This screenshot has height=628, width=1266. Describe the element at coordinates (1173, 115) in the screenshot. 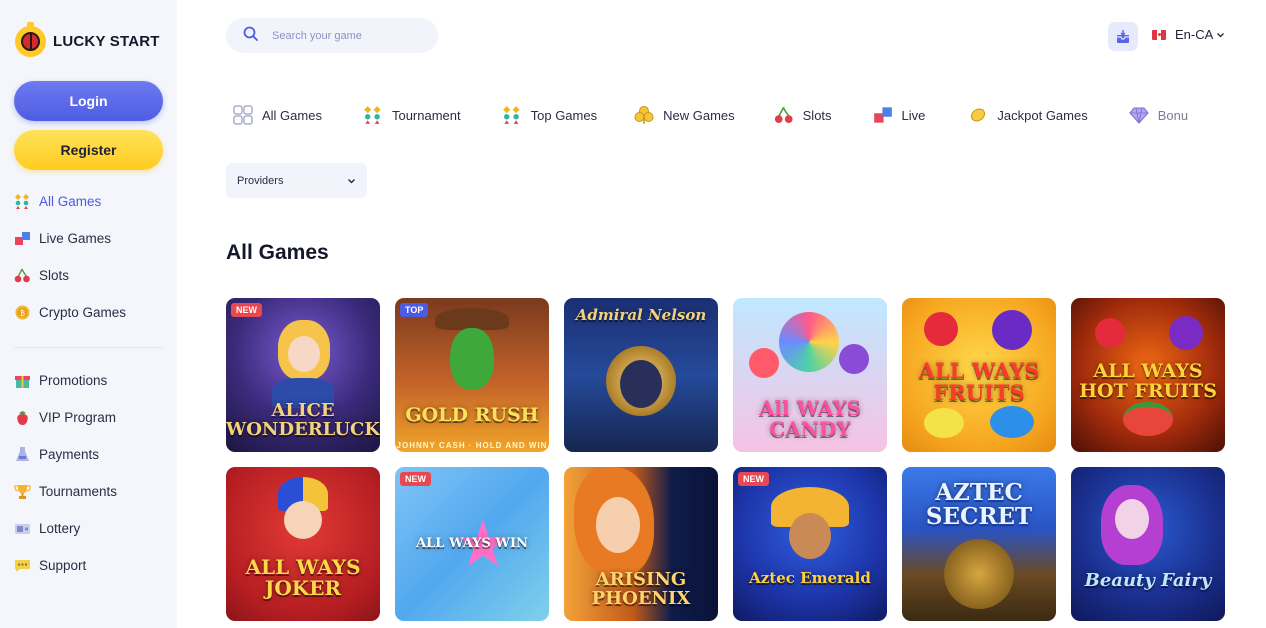

I see `tab-label: Bonu` at that location.